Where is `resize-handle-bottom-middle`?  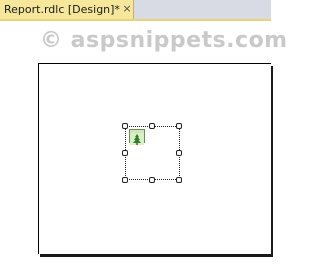
resize-handle-bottom-middle is located at coordinates (152, 180).